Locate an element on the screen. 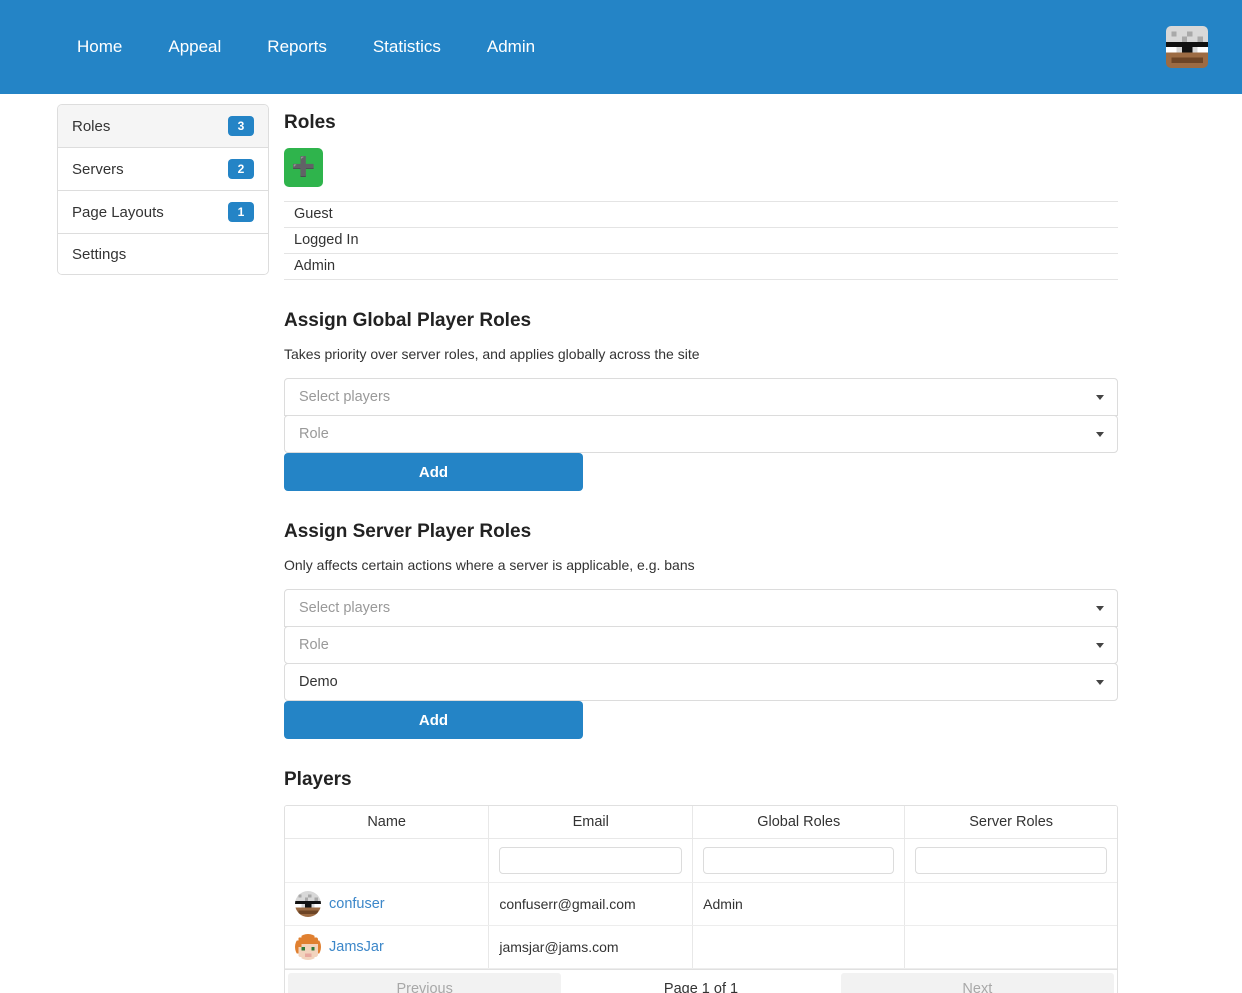 The width and height of the screenshot is (1242, 993). nav-links: Home Appeal Reports Statistics Admin is located at coordinates (306, 47).